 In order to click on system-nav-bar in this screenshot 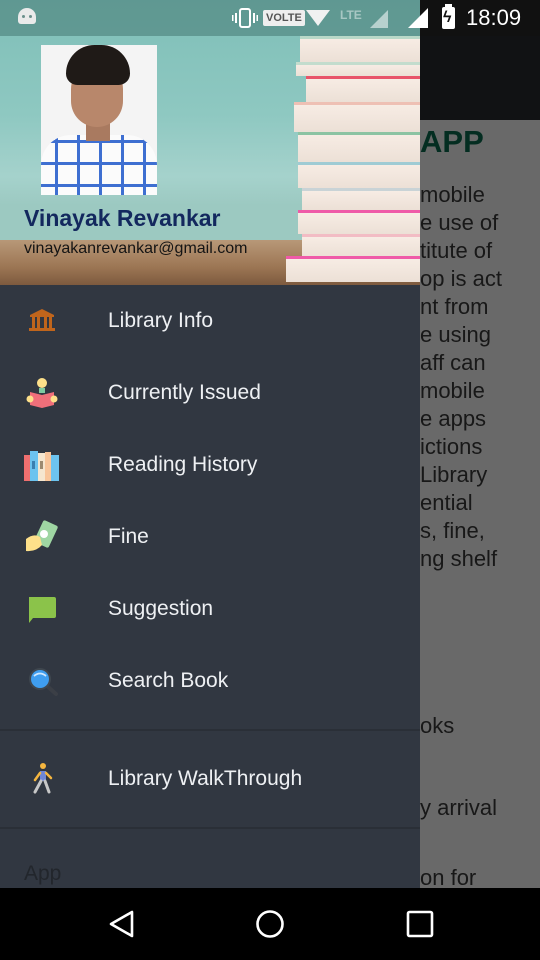, I will do `click(270, 924)`.